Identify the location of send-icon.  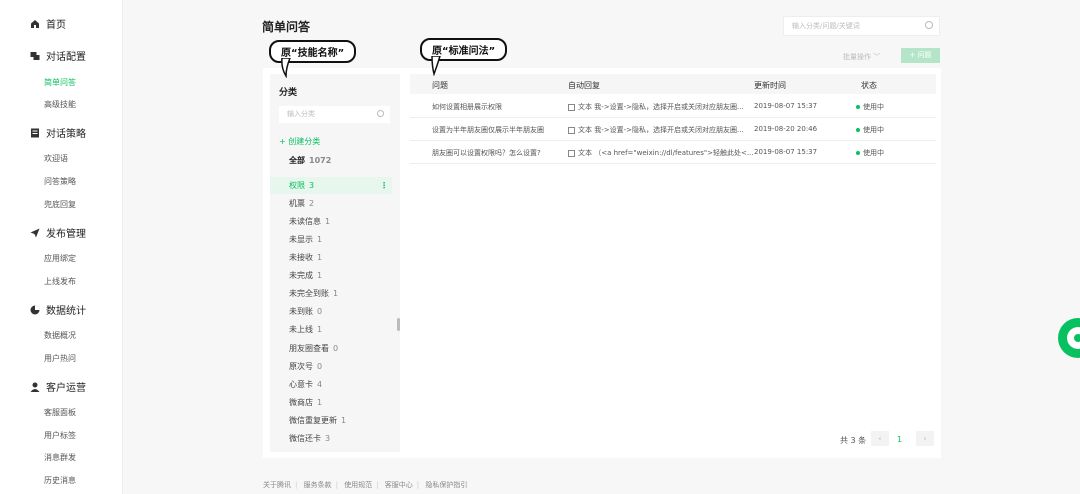
(35, 232).